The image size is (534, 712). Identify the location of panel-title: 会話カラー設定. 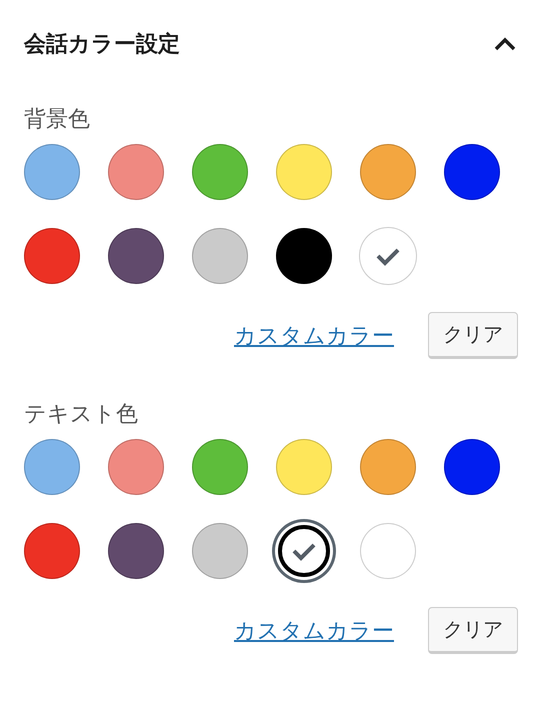
(102, 44).